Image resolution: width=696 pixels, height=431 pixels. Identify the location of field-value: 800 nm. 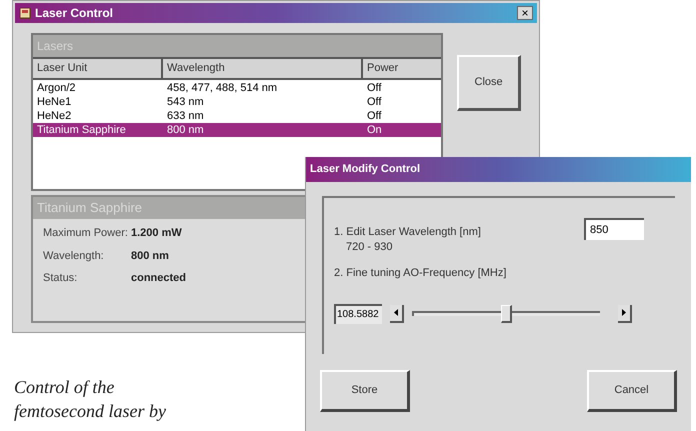
(150, 256).